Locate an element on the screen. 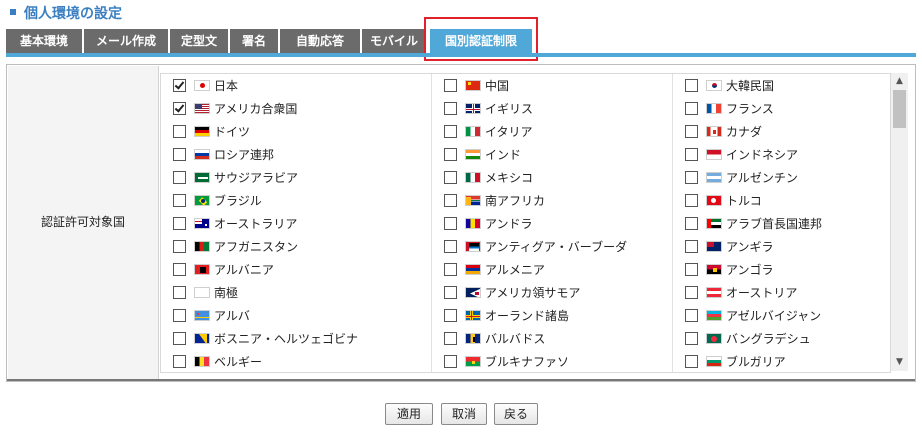 The height and width of the screenshot is (432, 922). country-option: アンドラ is located at coordinates (552, 223).